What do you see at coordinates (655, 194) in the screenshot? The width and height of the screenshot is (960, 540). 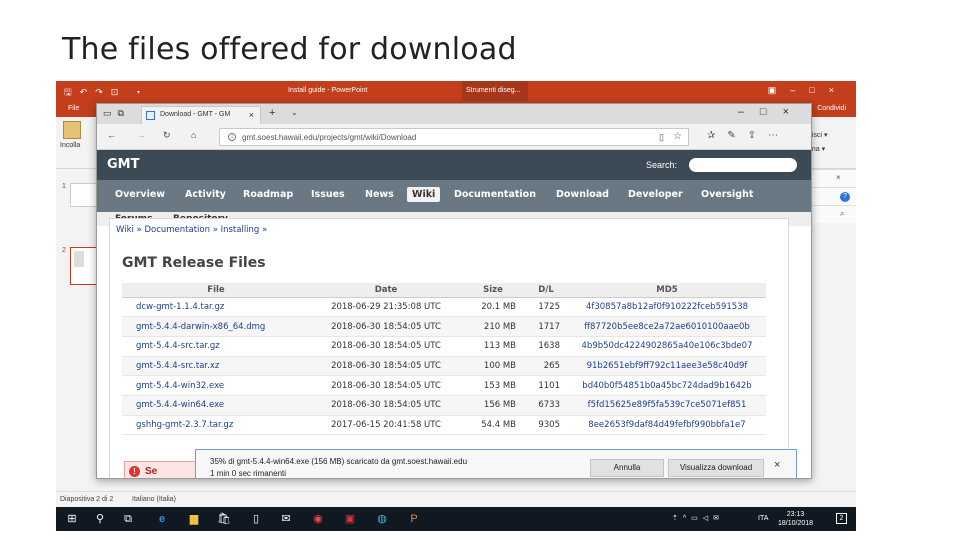 I see `menu-developer: Developer` at bounding box center [655, 194].